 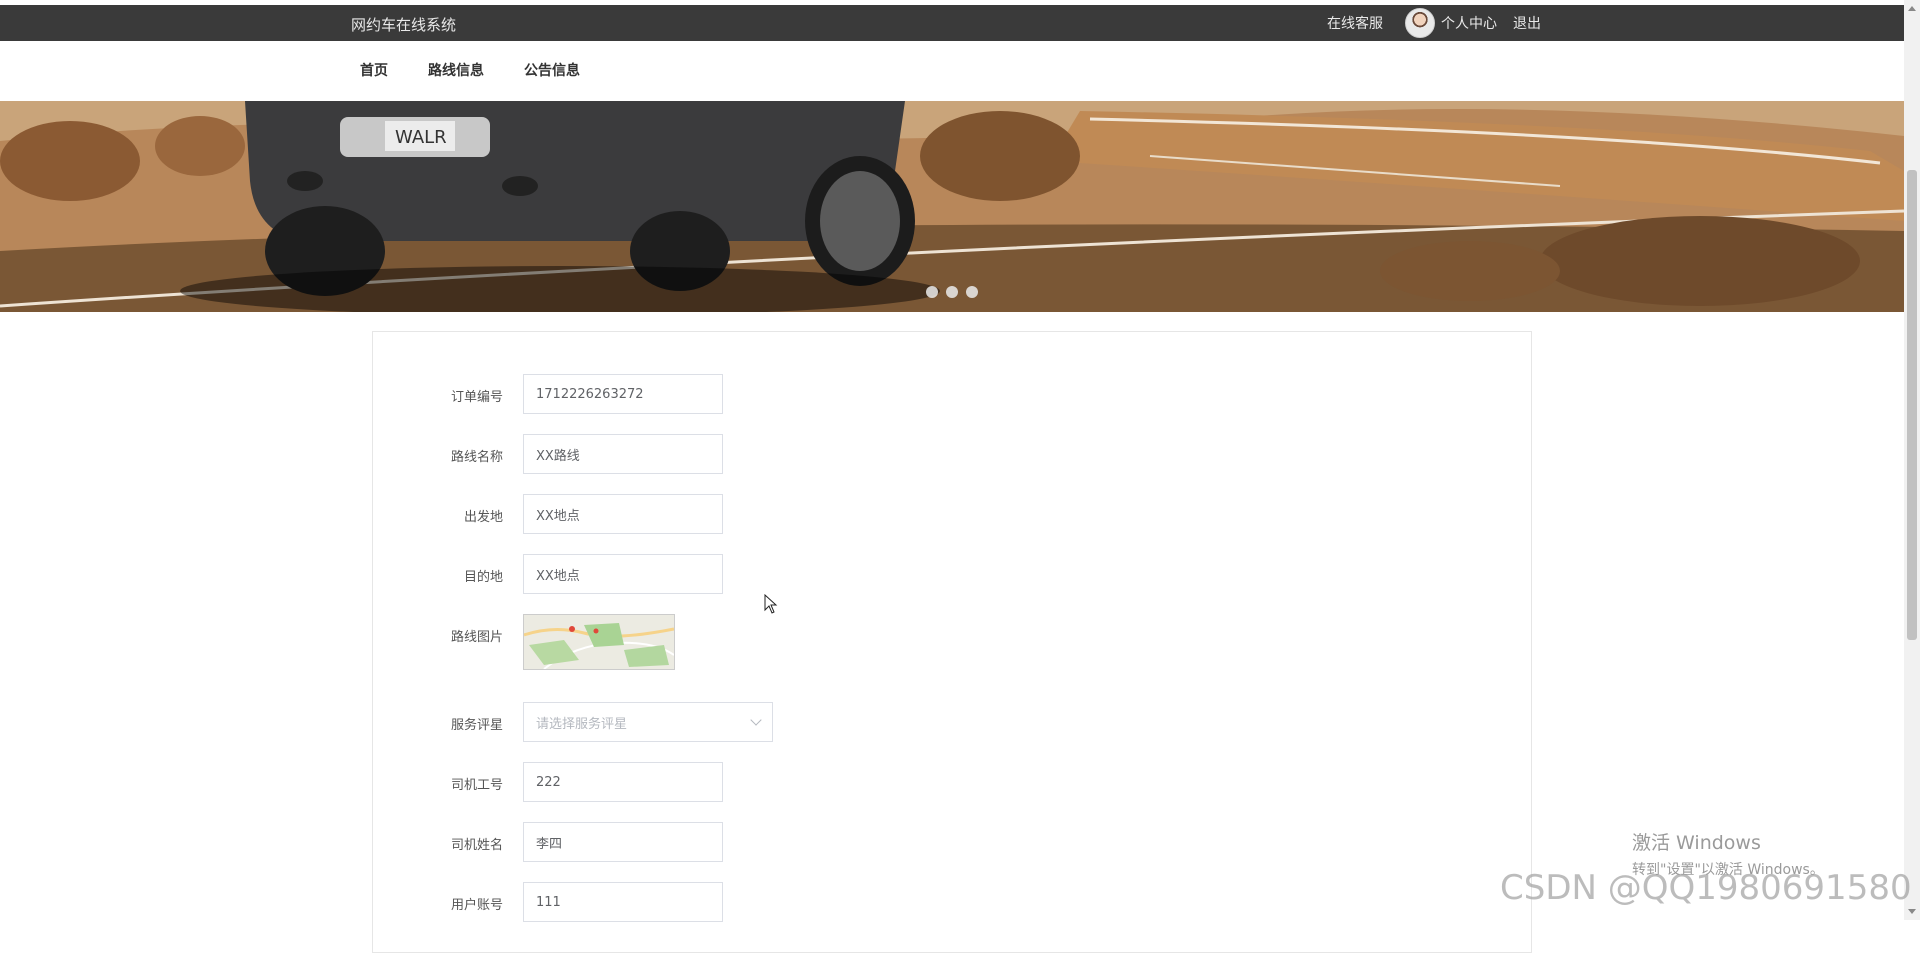 I want to click on destination-input: XX地点, so click(x=623, y=574).